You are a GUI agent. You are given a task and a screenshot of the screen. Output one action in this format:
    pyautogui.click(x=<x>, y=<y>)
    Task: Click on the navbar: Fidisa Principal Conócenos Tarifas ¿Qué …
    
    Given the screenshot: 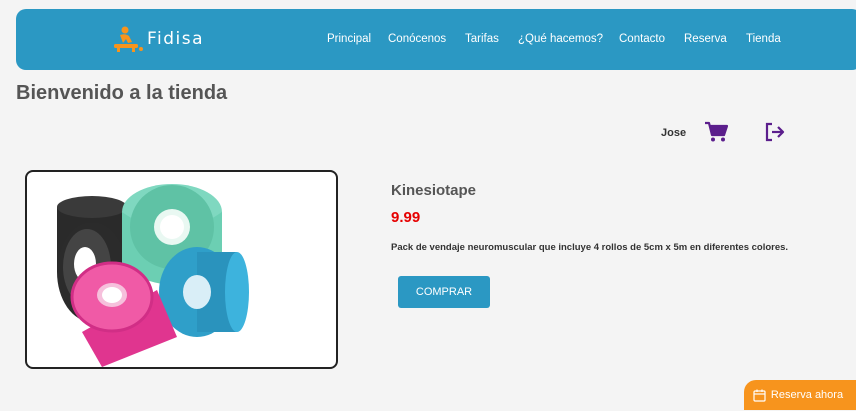 What is the action you would take?
    pyautogui.click(x=436, y=39)
    